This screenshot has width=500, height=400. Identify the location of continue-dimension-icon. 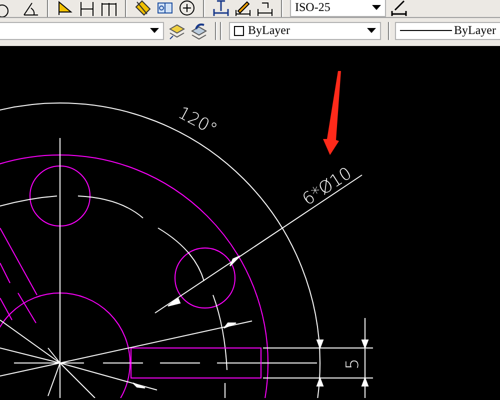
(109, 8).